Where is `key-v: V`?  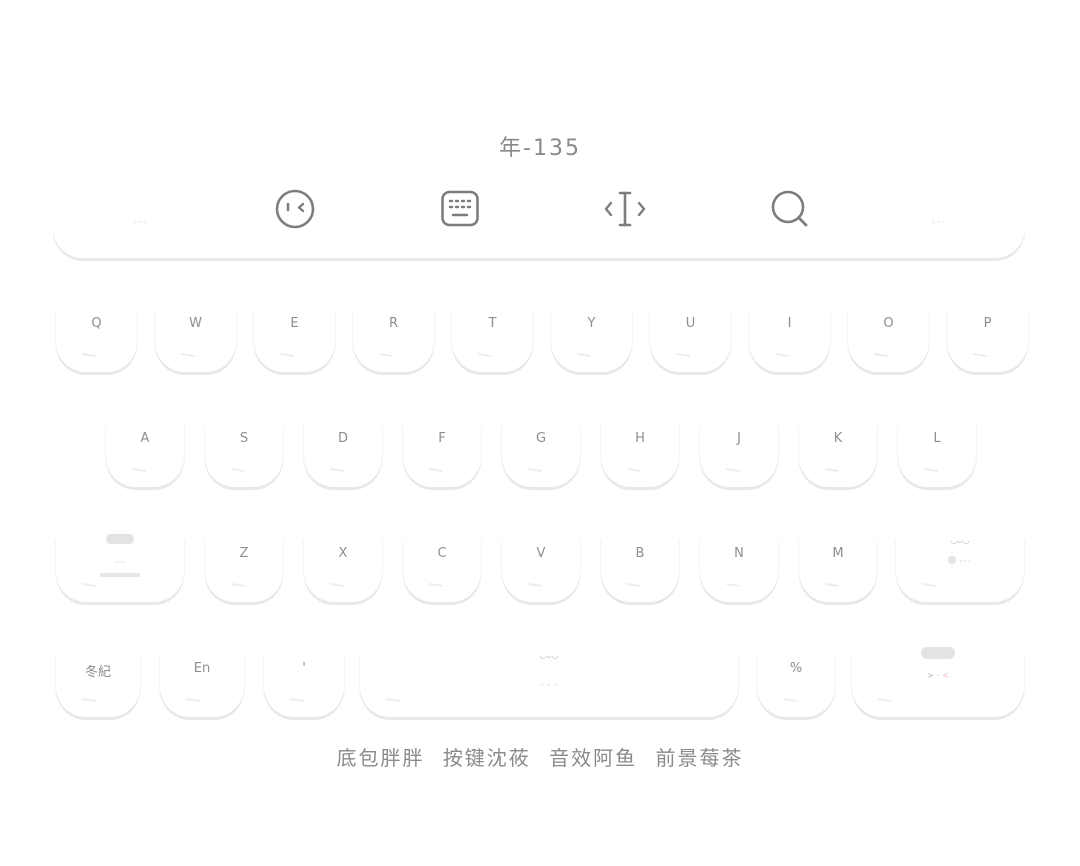
key-v: V is located at coordinates (541, 571).